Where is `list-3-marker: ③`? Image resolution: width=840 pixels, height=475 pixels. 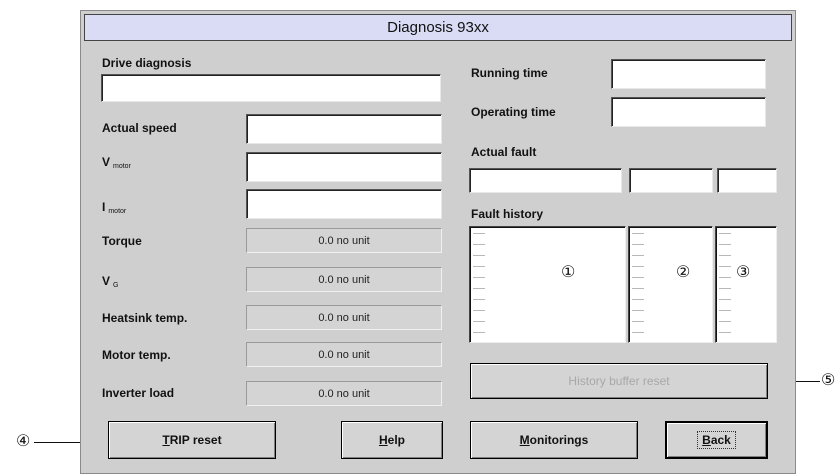
list-3-marker: ③ is located at coordinates (743, 272).